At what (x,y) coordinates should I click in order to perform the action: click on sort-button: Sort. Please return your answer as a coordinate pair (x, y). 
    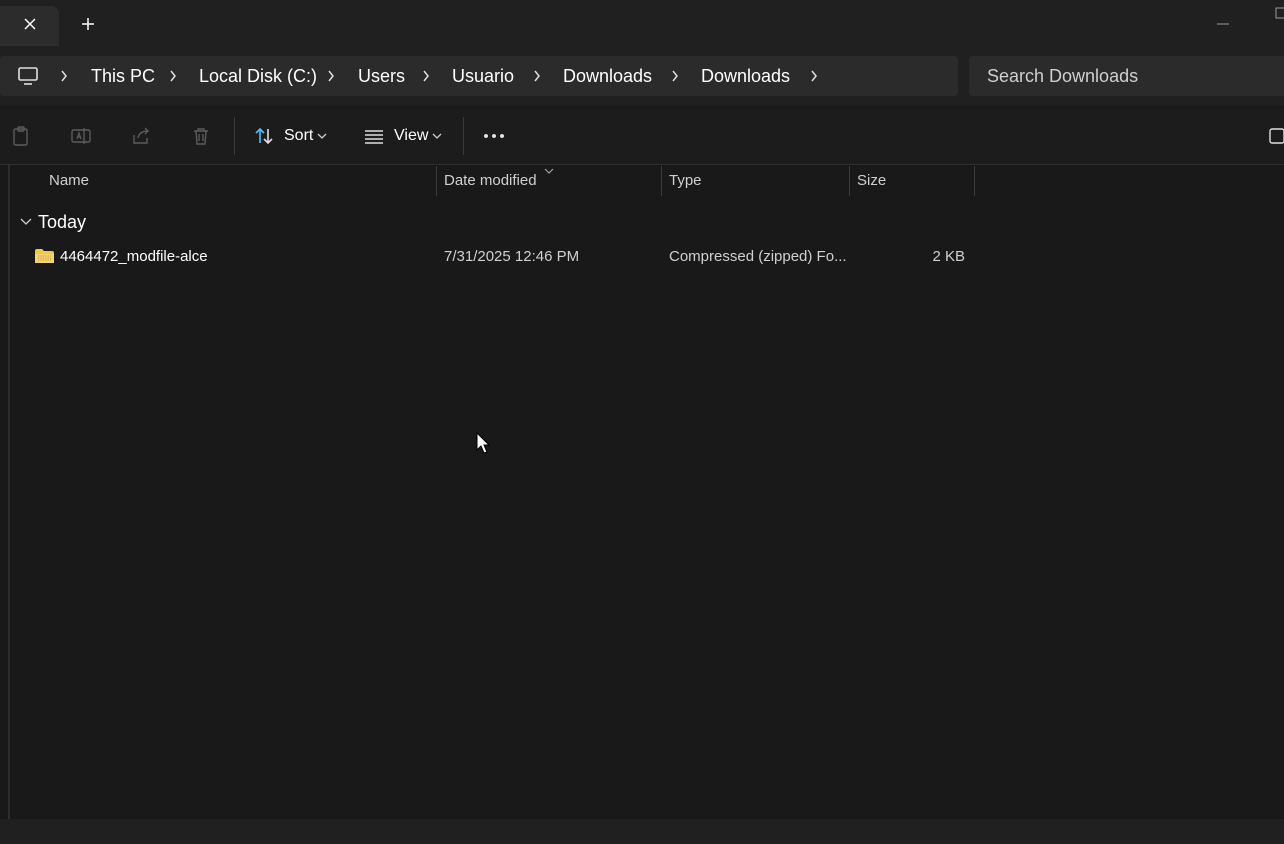
    Looking at the image, I should click on (298, 136).